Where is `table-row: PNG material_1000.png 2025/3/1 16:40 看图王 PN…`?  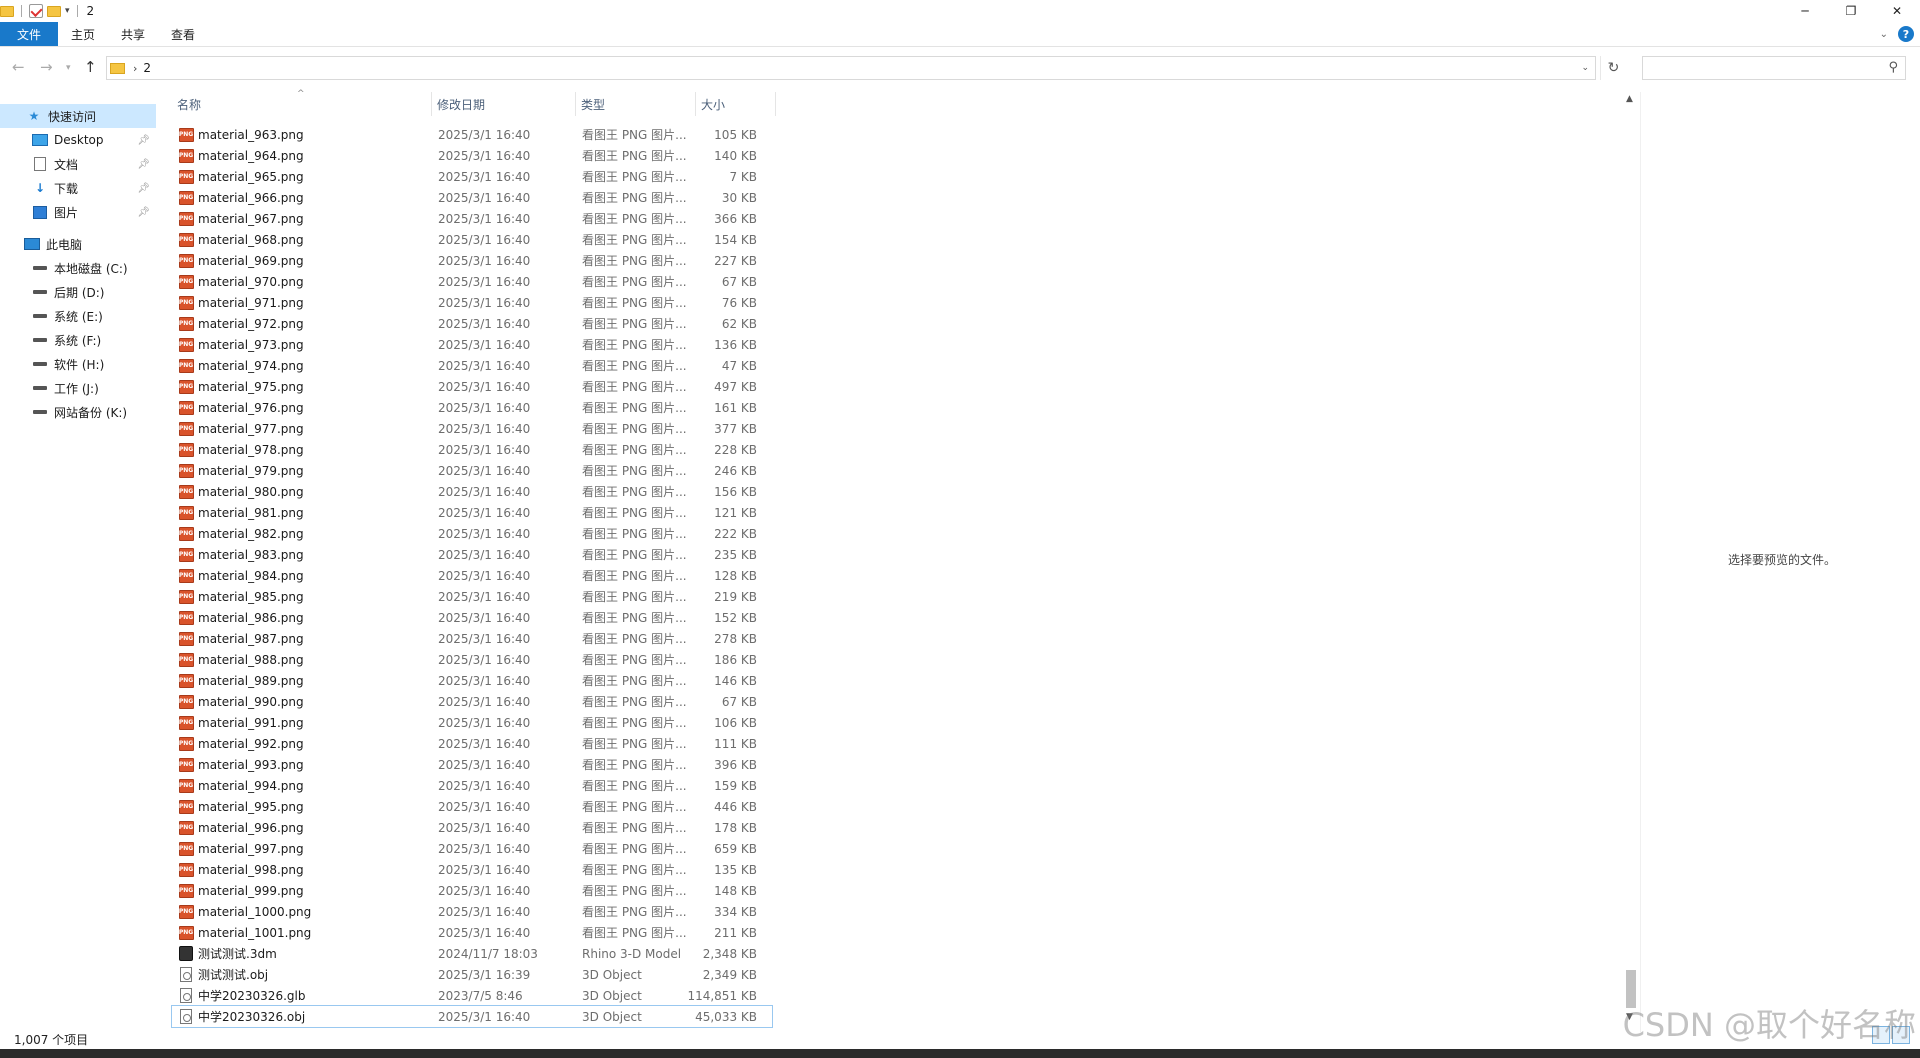 table-row: PNG material_1000.png 2025/3/1 16:40 看图王 PN… is located at coordinates (472, 911).